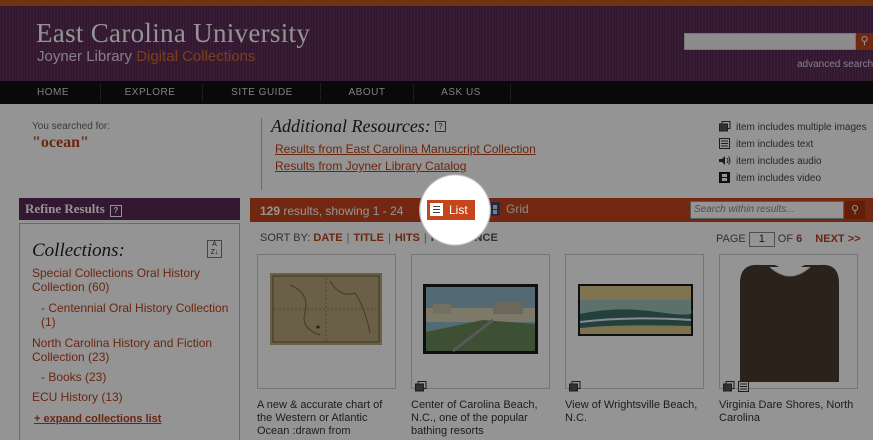 The height and width of the screenshot is (440, 873). I want to click on site-title: East Carolina University, so click(173, 33).